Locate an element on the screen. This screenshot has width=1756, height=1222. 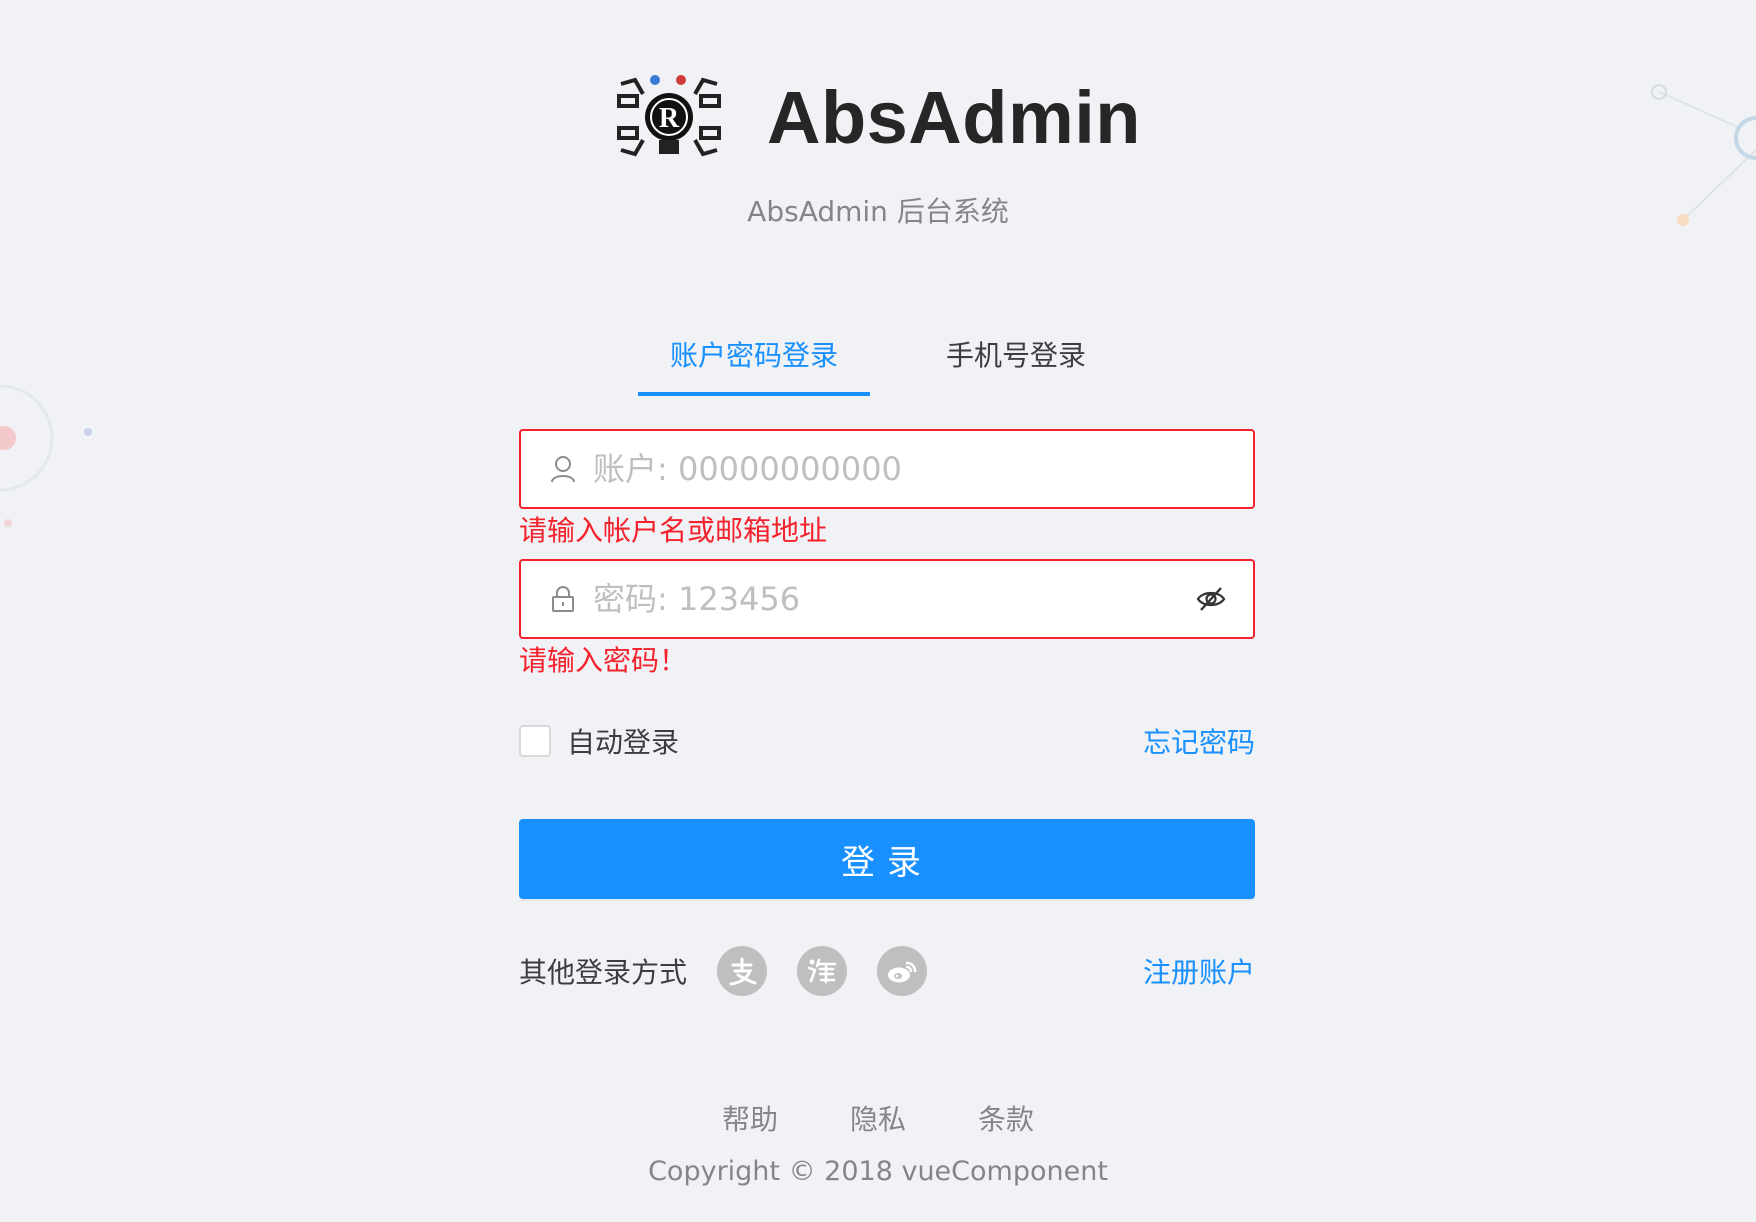
footer-link-terms: 条款 is located at coordinates (1006, 1118).